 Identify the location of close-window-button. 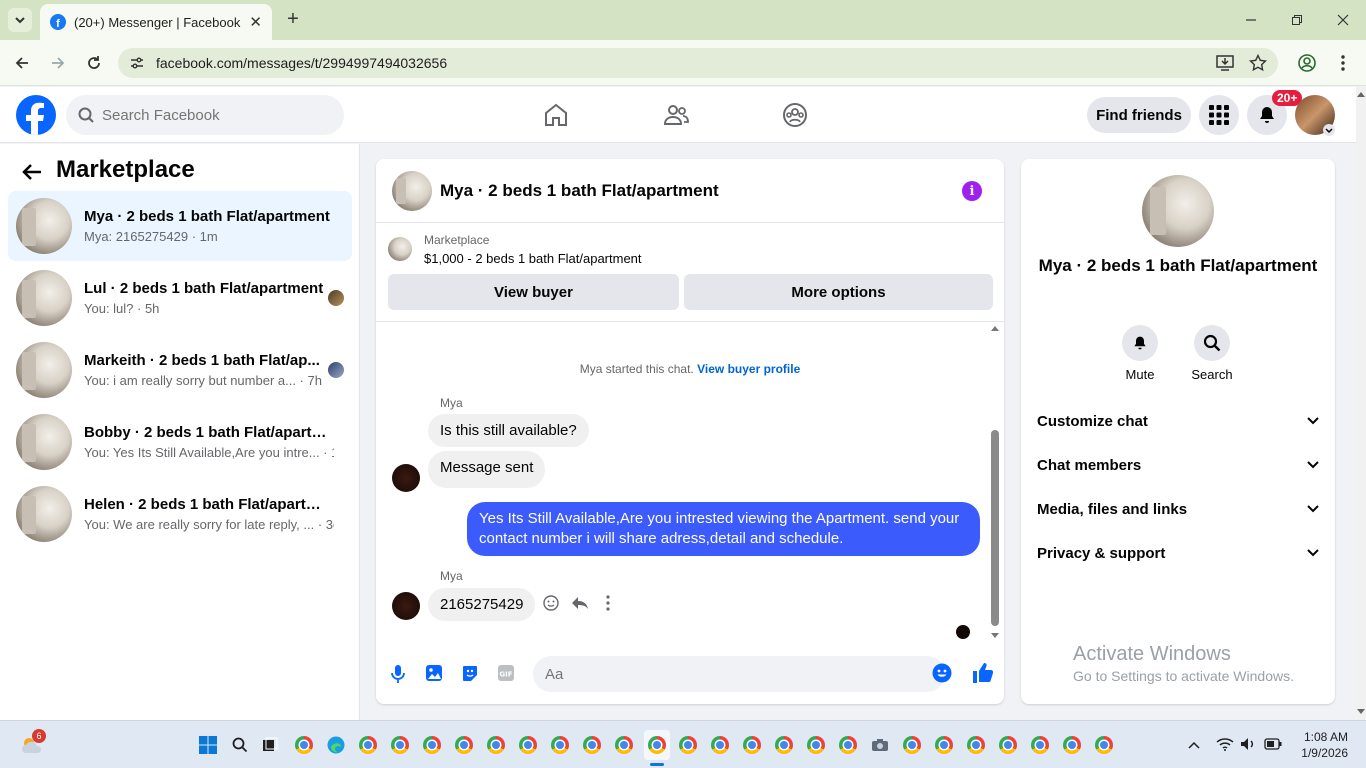
(1343, 20).